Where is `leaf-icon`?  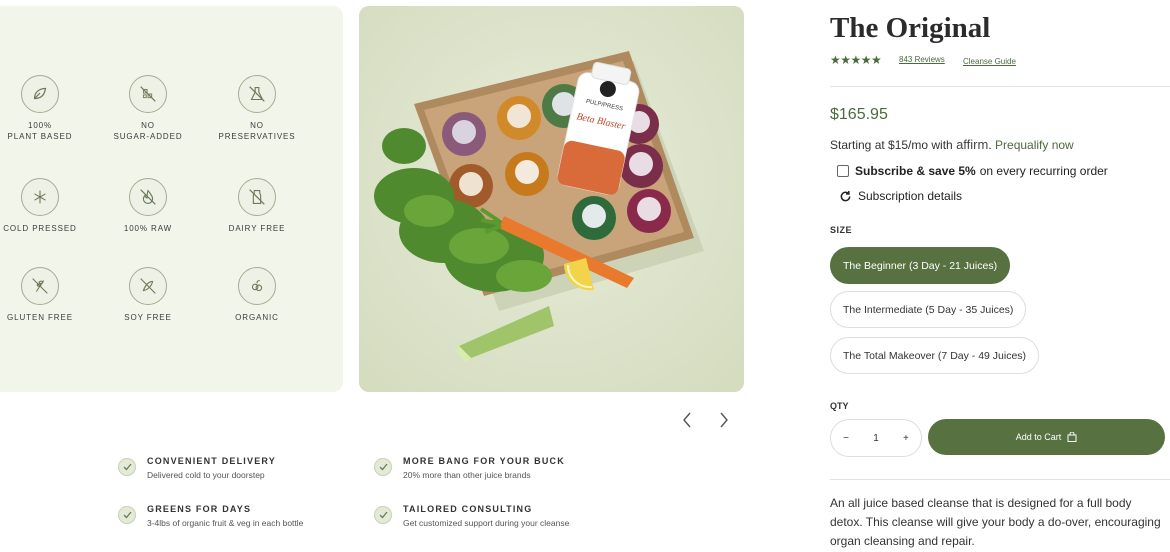 leaf-icon is located at coordinates (40, 94).